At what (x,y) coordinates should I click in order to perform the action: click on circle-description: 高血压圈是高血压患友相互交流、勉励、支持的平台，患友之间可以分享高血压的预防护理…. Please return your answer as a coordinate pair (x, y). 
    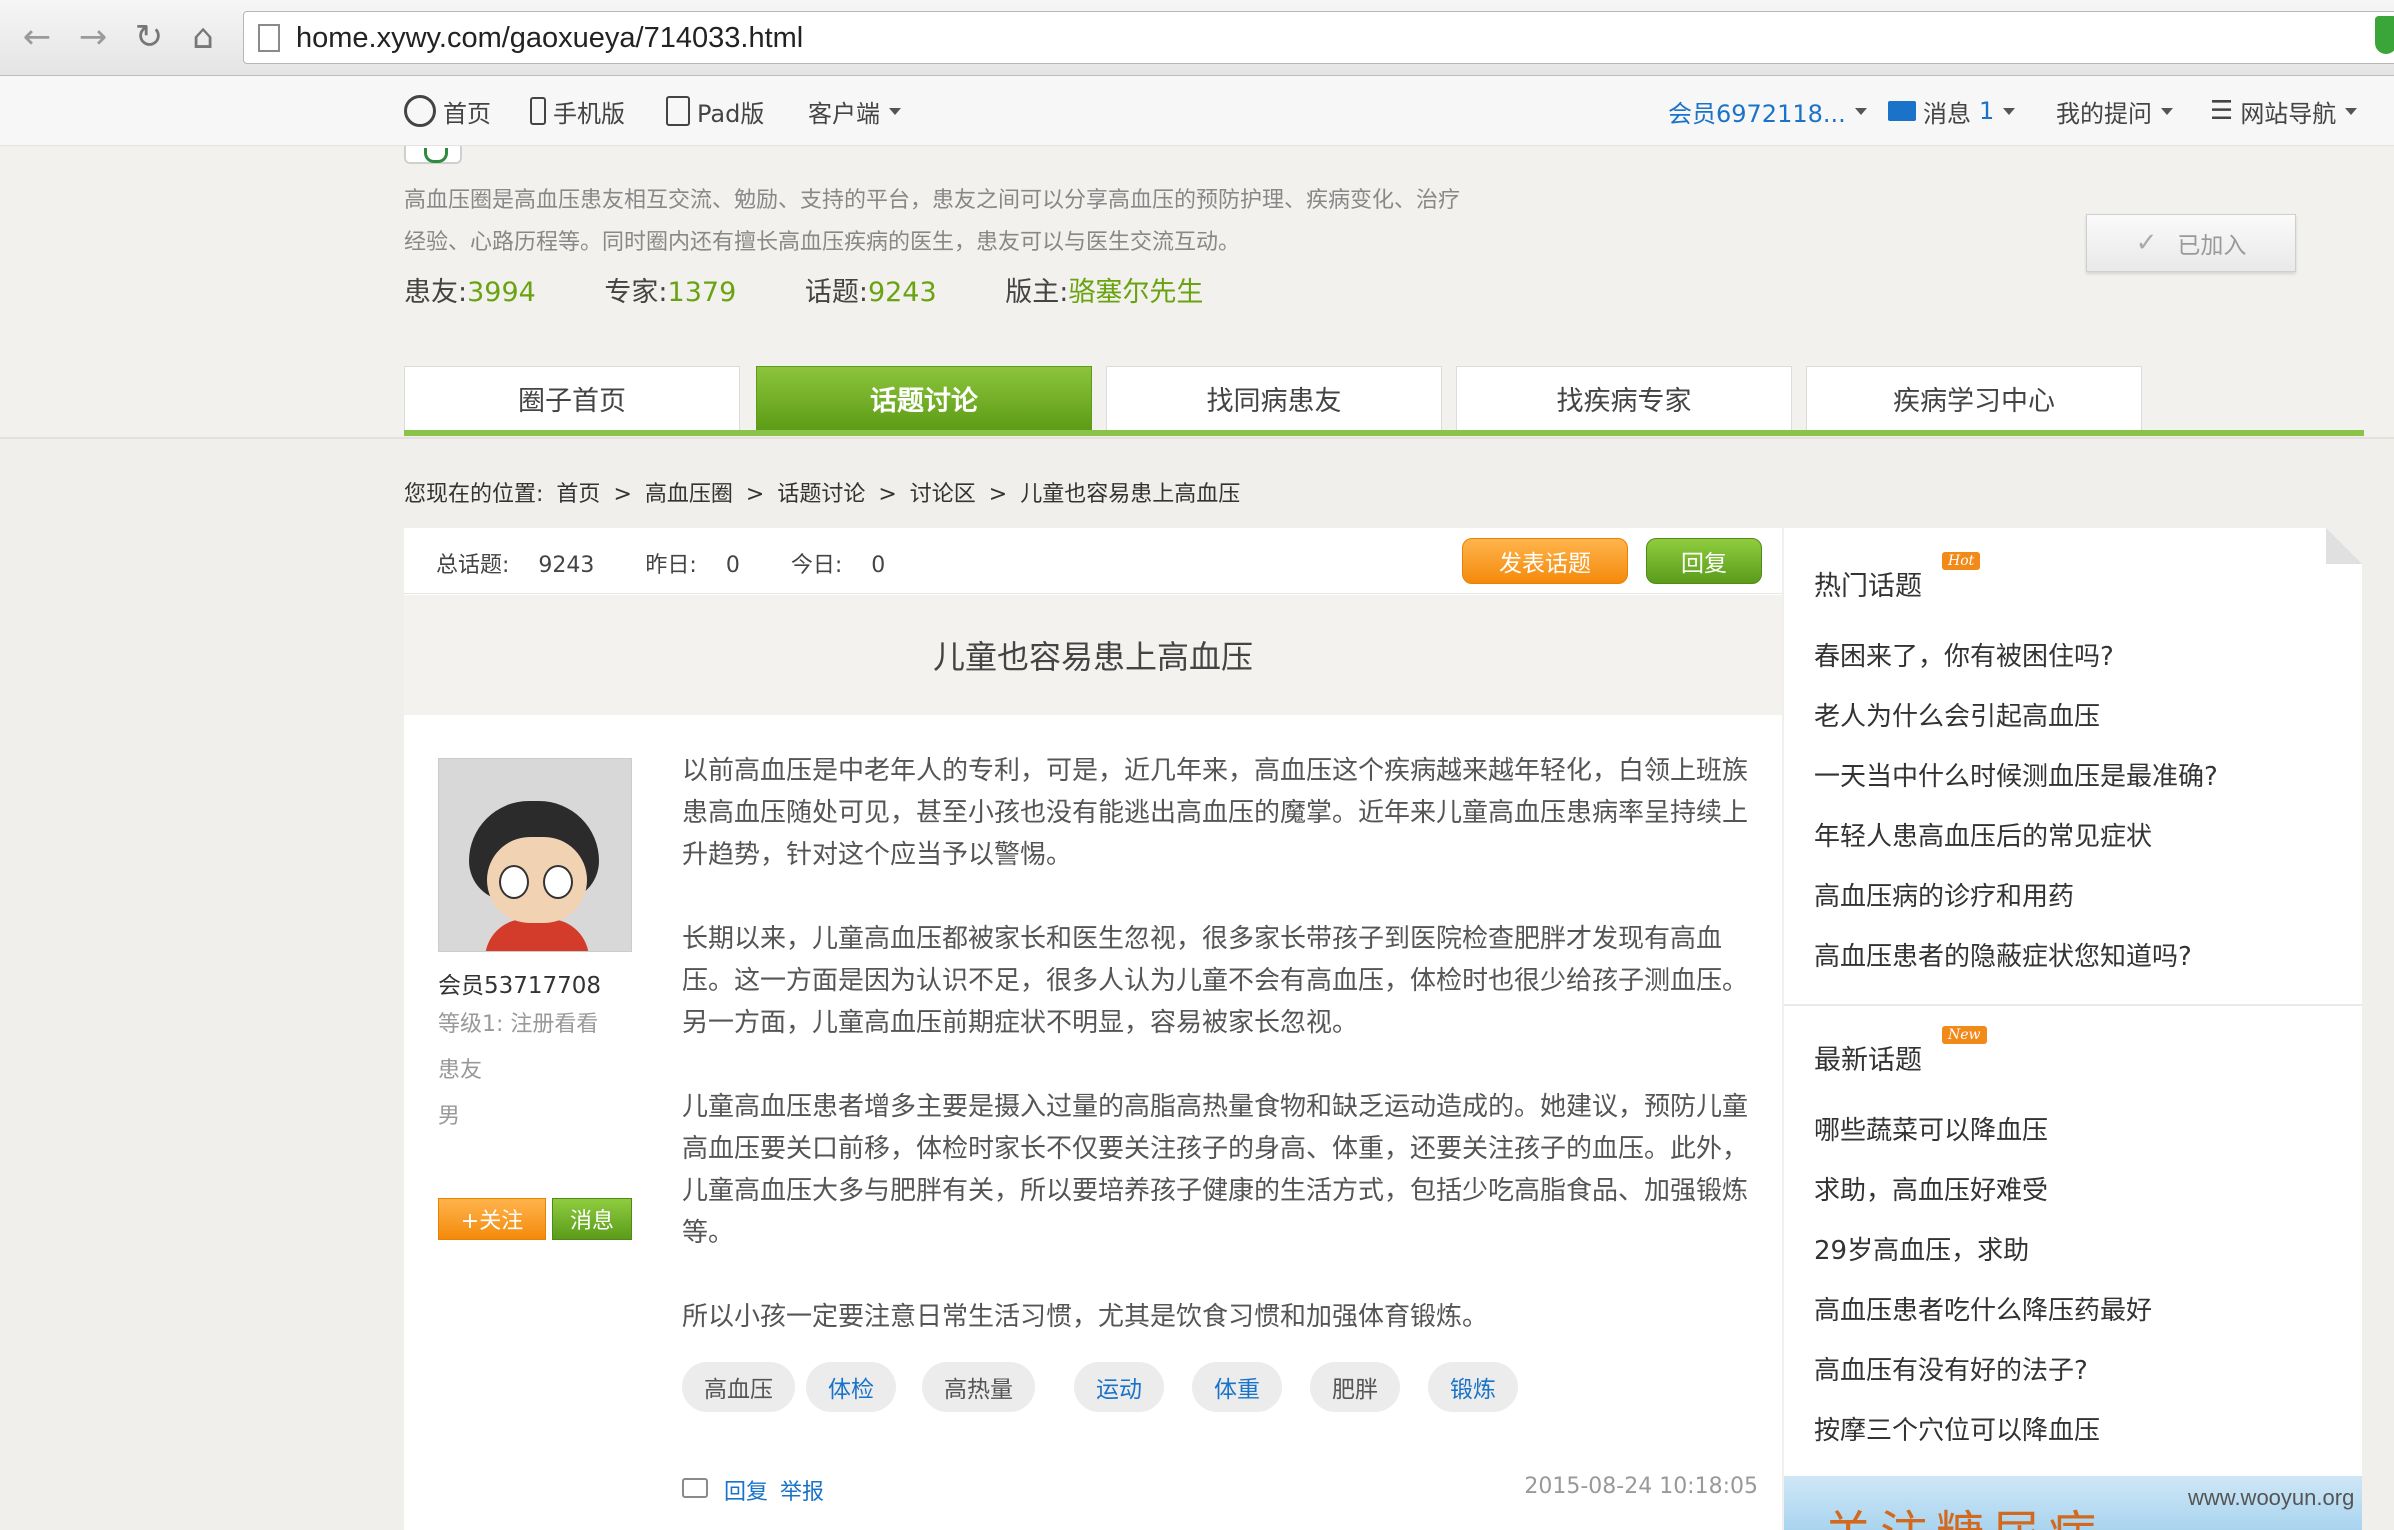
    Looking at the image, I should click on (932, 221).